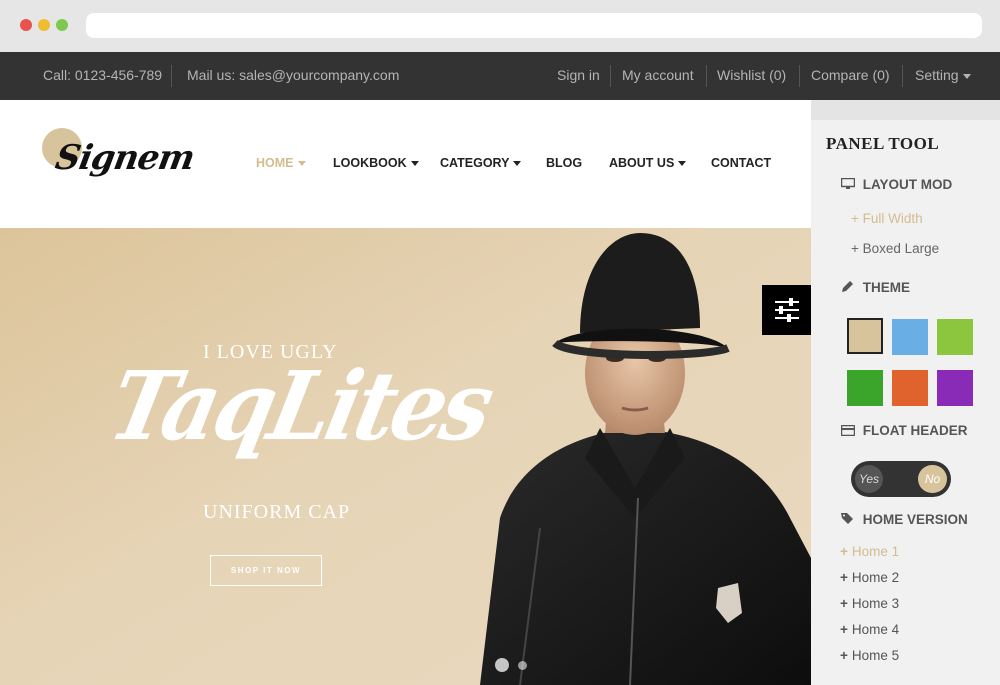  I want to click on theme-swatch-blue, so click(910, 337).